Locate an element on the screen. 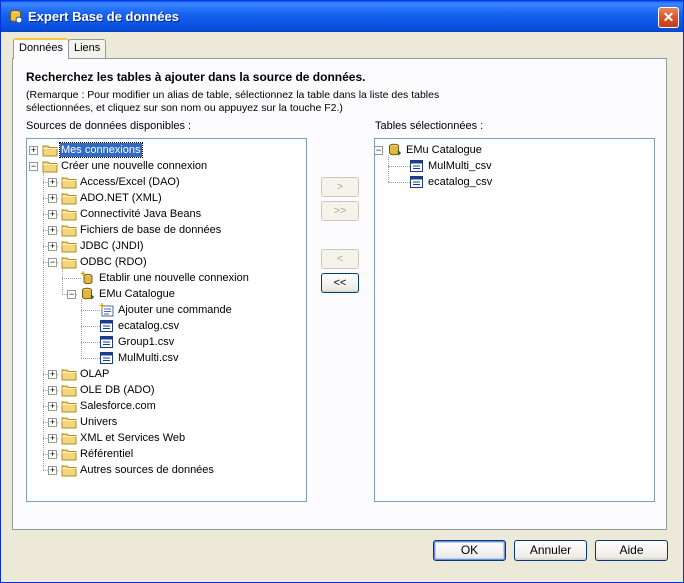  app-icon is located at coordinates (16, 17).